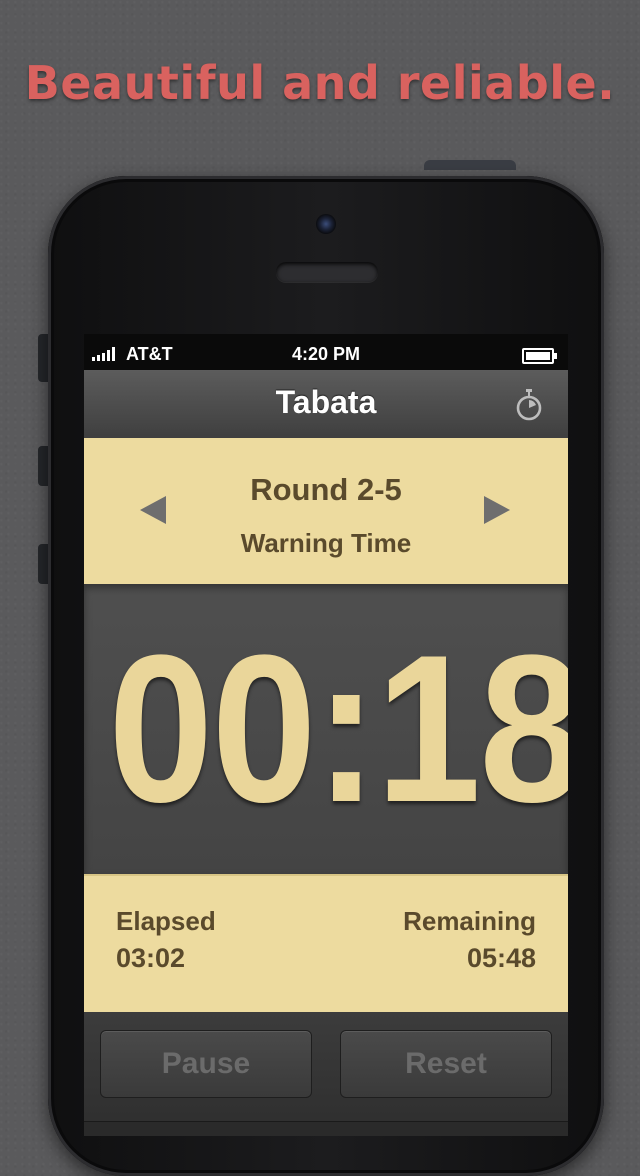 The width and height of the screenshot is (640, 1176). What do you see at coordinates (43, 564) in the screenshot?
I see `phone-volume-down-button` at bounding box center [43, 564].